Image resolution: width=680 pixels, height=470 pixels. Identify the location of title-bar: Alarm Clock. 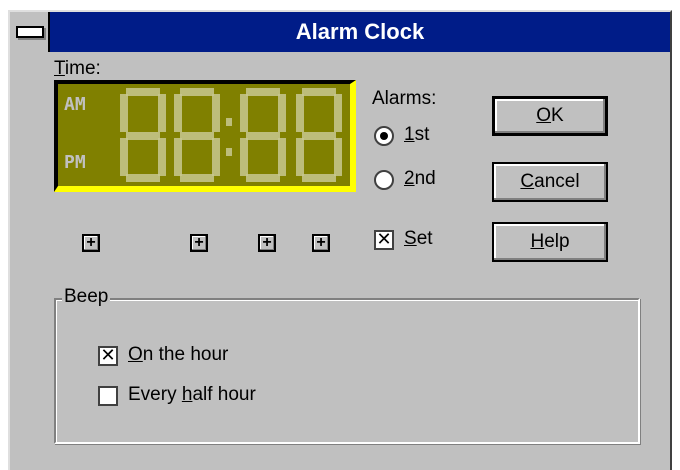
(340, 32).